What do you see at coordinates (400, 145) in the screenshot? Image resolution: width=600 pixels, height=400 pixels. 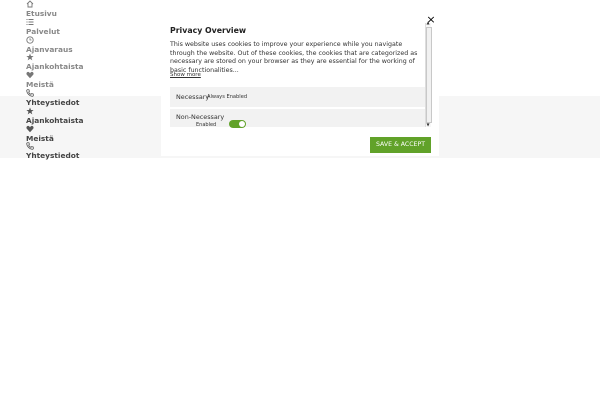 I see `save-accept-button: SAVE & ACCEPT` at bounding box center [400, 145].